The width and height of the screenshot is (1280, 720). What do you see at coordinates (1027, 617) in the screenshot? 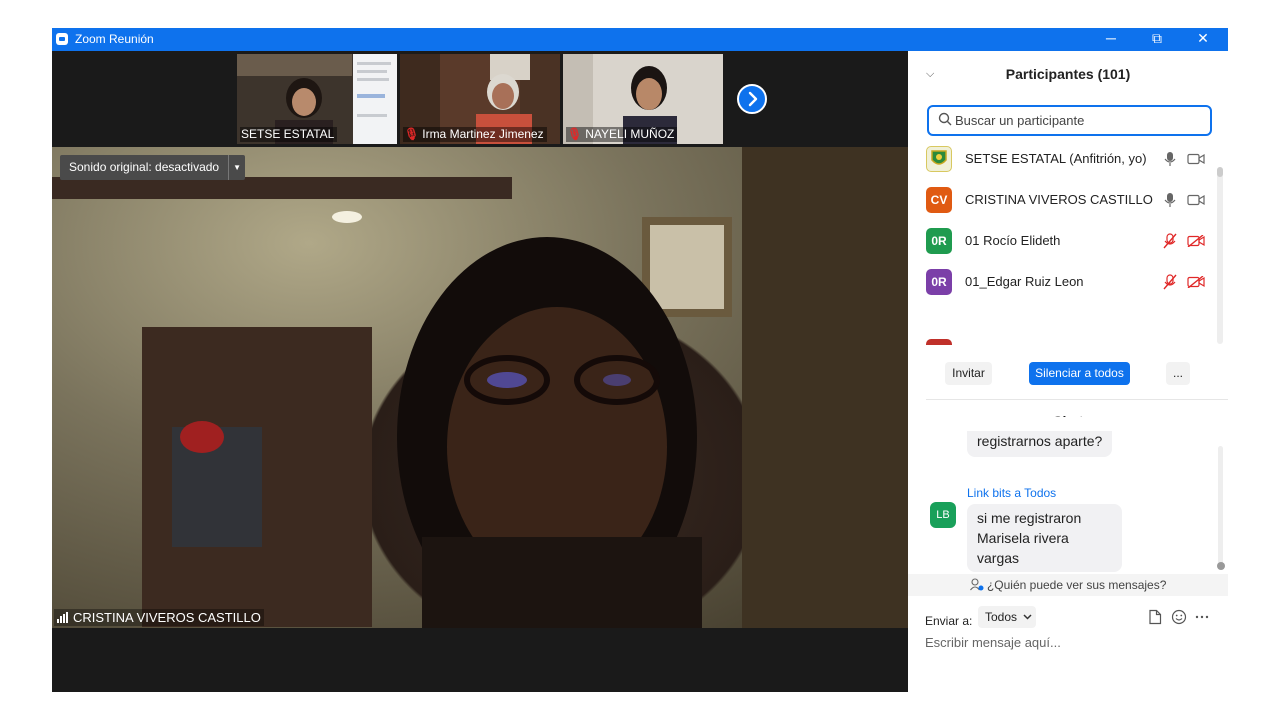
I see `chevron-down-icon` at bounding box center [1027, 617].